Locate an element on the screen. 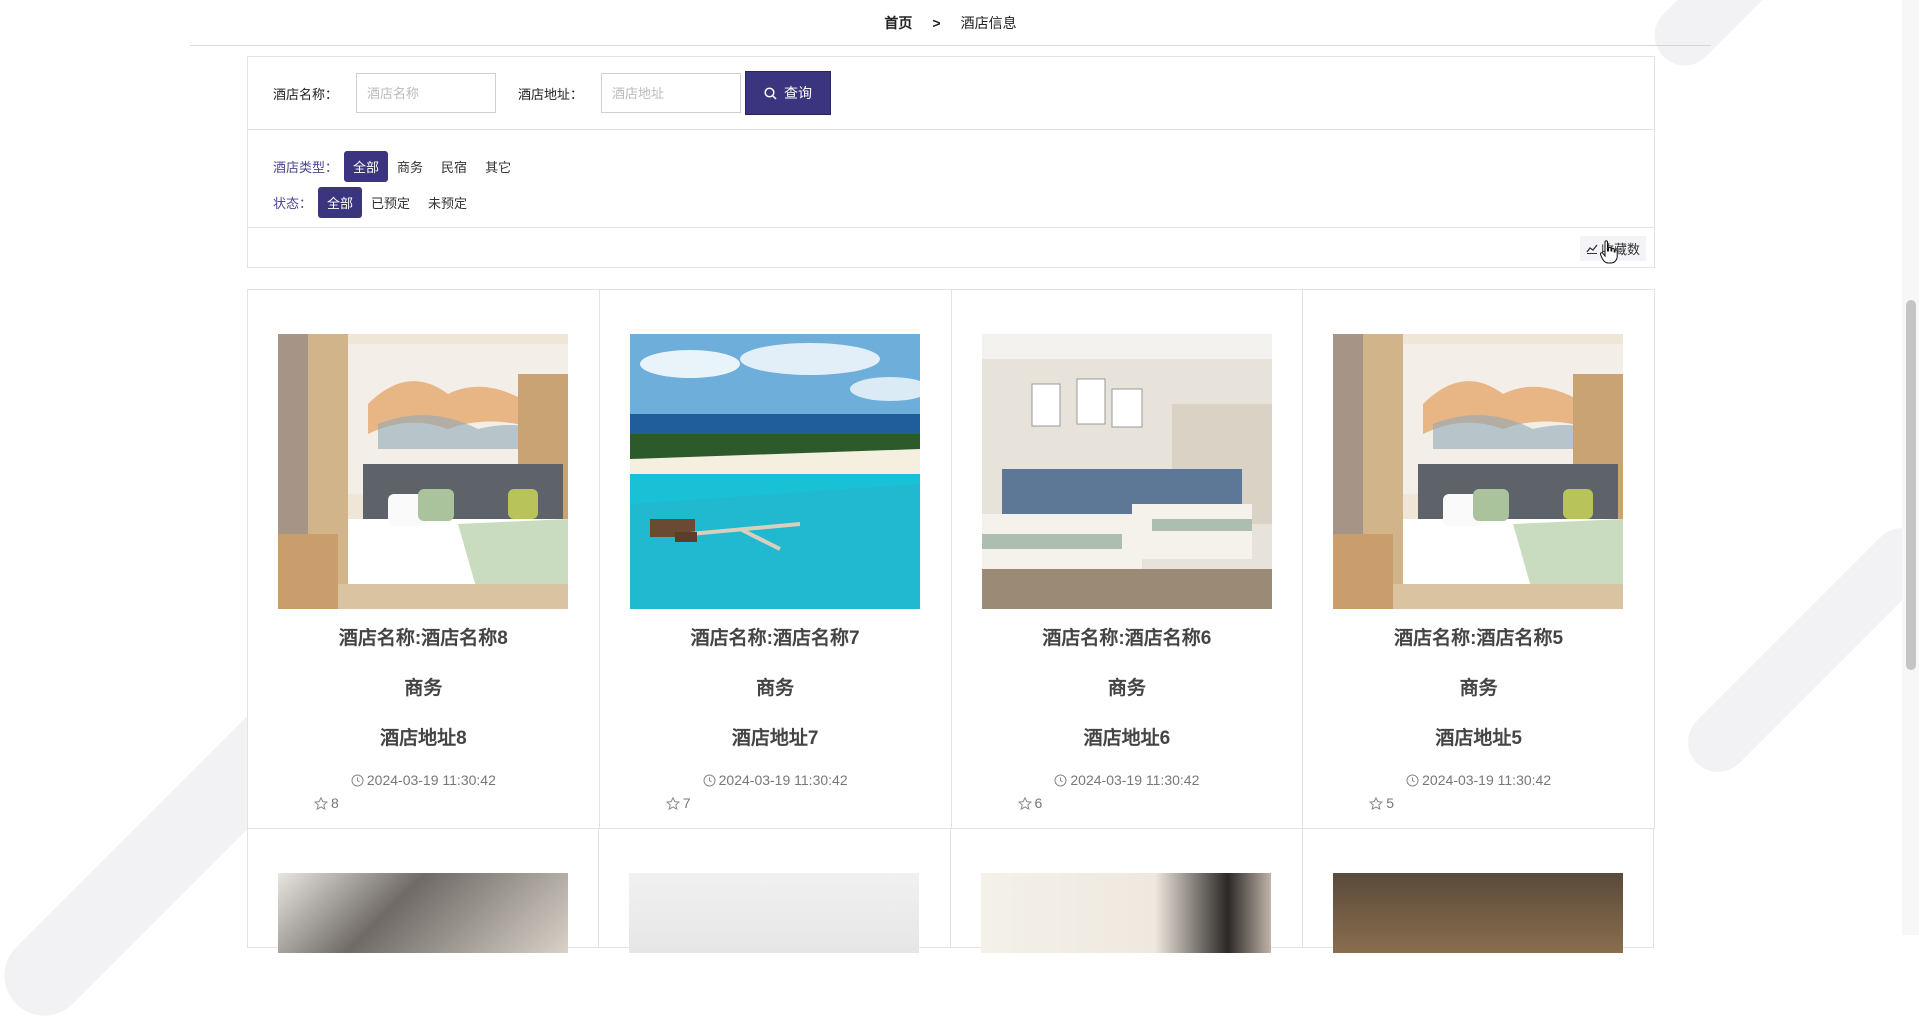 This screenshot has width=1919, height=1032. type-filter-option: 全部 is located at coordinates (366, 166).